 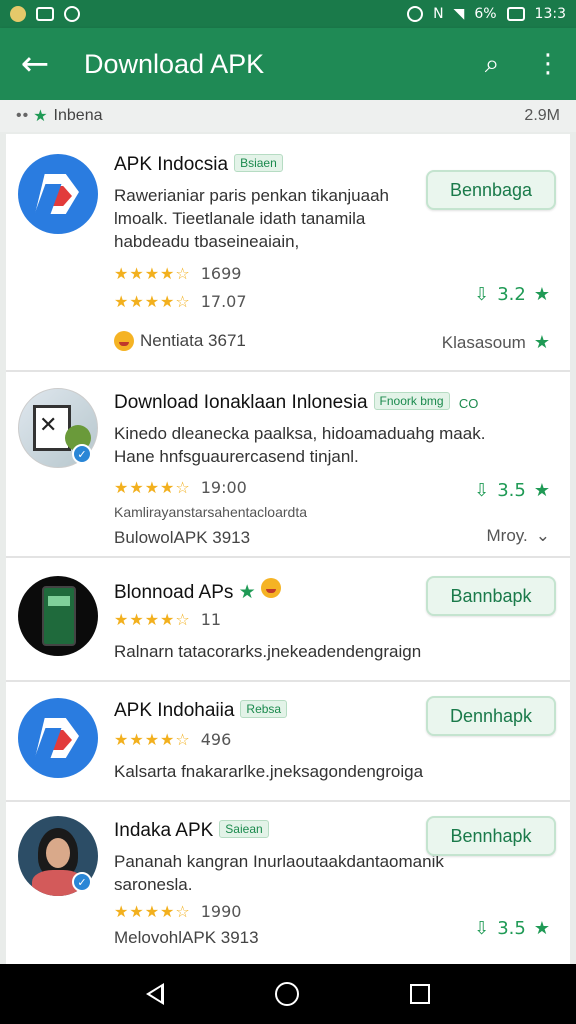 I want to click on app-rating: ★★★★☆ 11, so click(x=167, y=619).